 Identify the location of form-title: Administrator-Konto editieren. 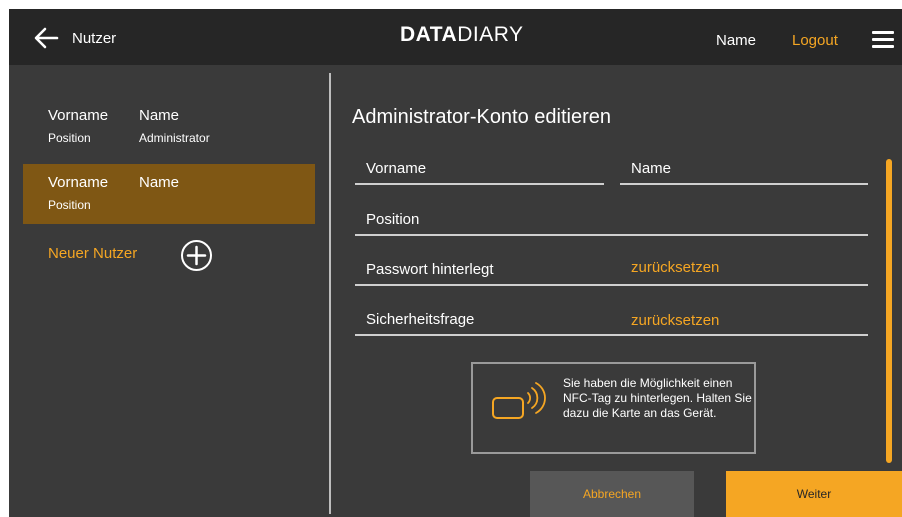
(482, 117).